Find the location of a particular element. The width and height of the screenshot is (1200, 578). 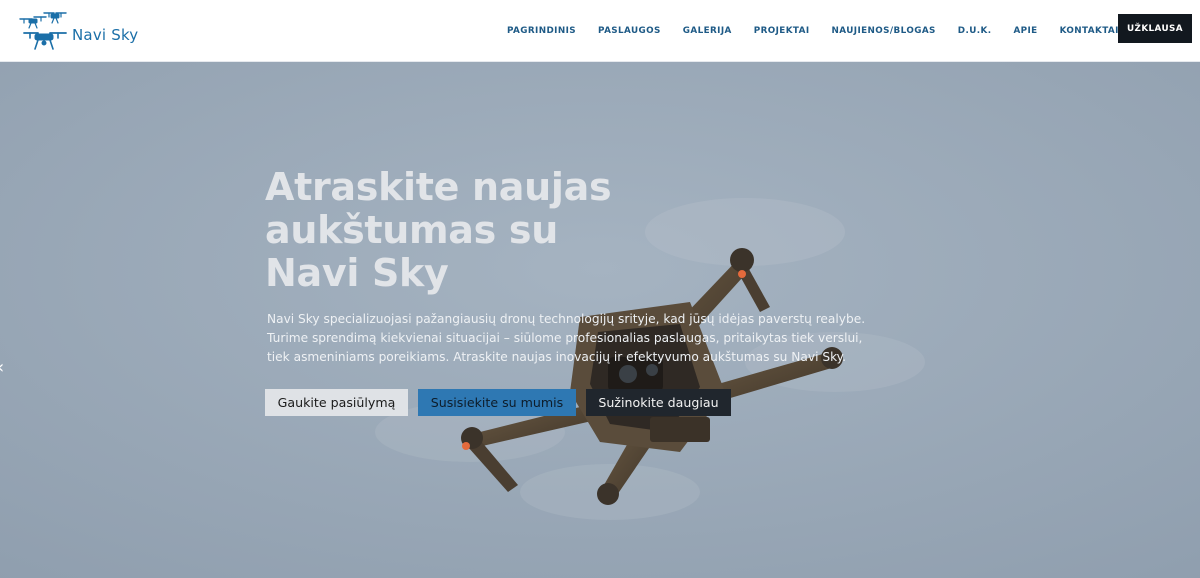

hero-title: Atraskite naujas aukštumas su Navi Sky is located at coordinates (438, 230).